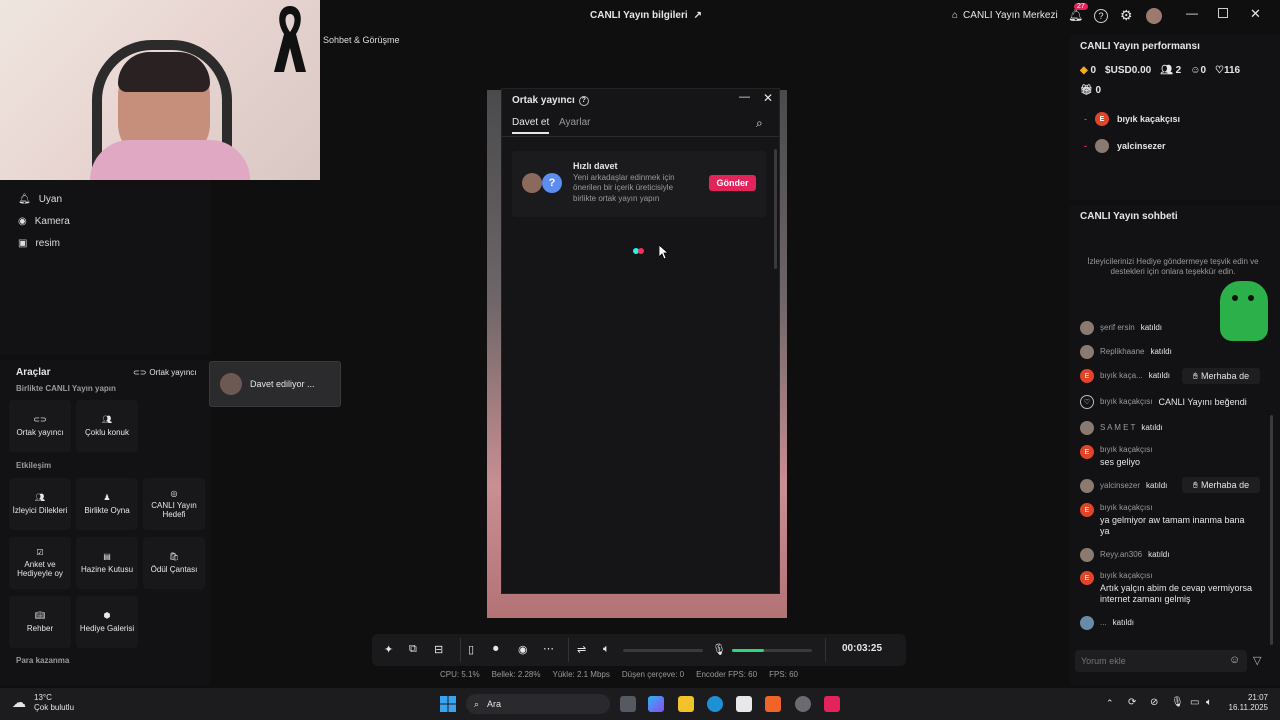 This screenshot has height=720, width=1280. Describe the element at coordinates (1225, 376) in the screenshot. I see `say-hello-label: Merhaba de` at that location.